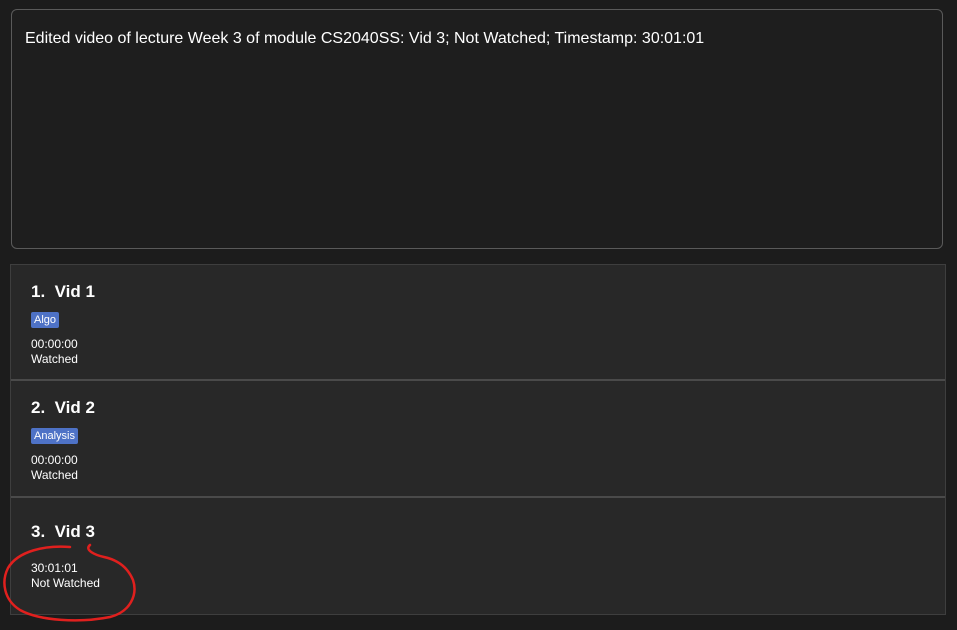 This screenshot has height=630, width=957. What do you see at coordinates (45, 320) in the screenshot?
I see `tag-badge: Algo` at bounding box center [45, 320].